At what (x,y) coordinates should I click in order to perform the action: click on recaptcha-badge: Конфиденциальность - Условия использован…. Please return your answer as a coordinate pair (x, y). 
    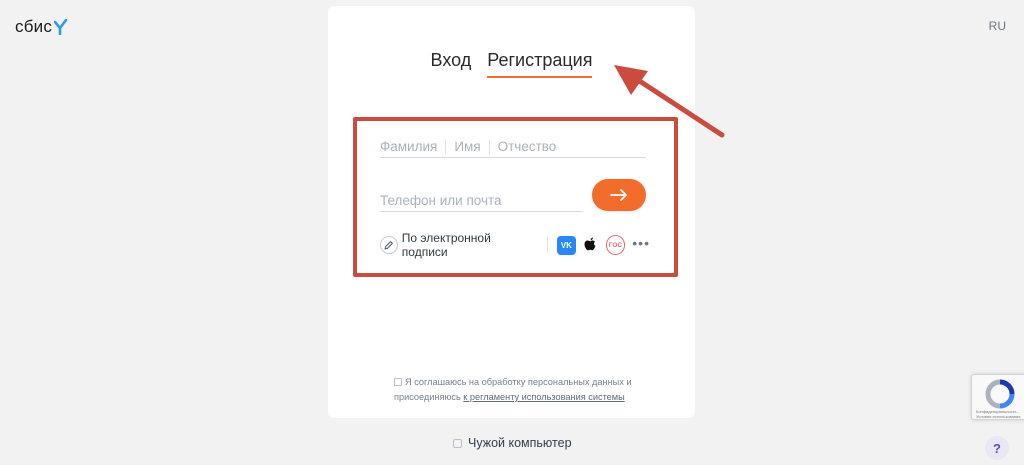
    Looking at the image, I should click on (997, 397).